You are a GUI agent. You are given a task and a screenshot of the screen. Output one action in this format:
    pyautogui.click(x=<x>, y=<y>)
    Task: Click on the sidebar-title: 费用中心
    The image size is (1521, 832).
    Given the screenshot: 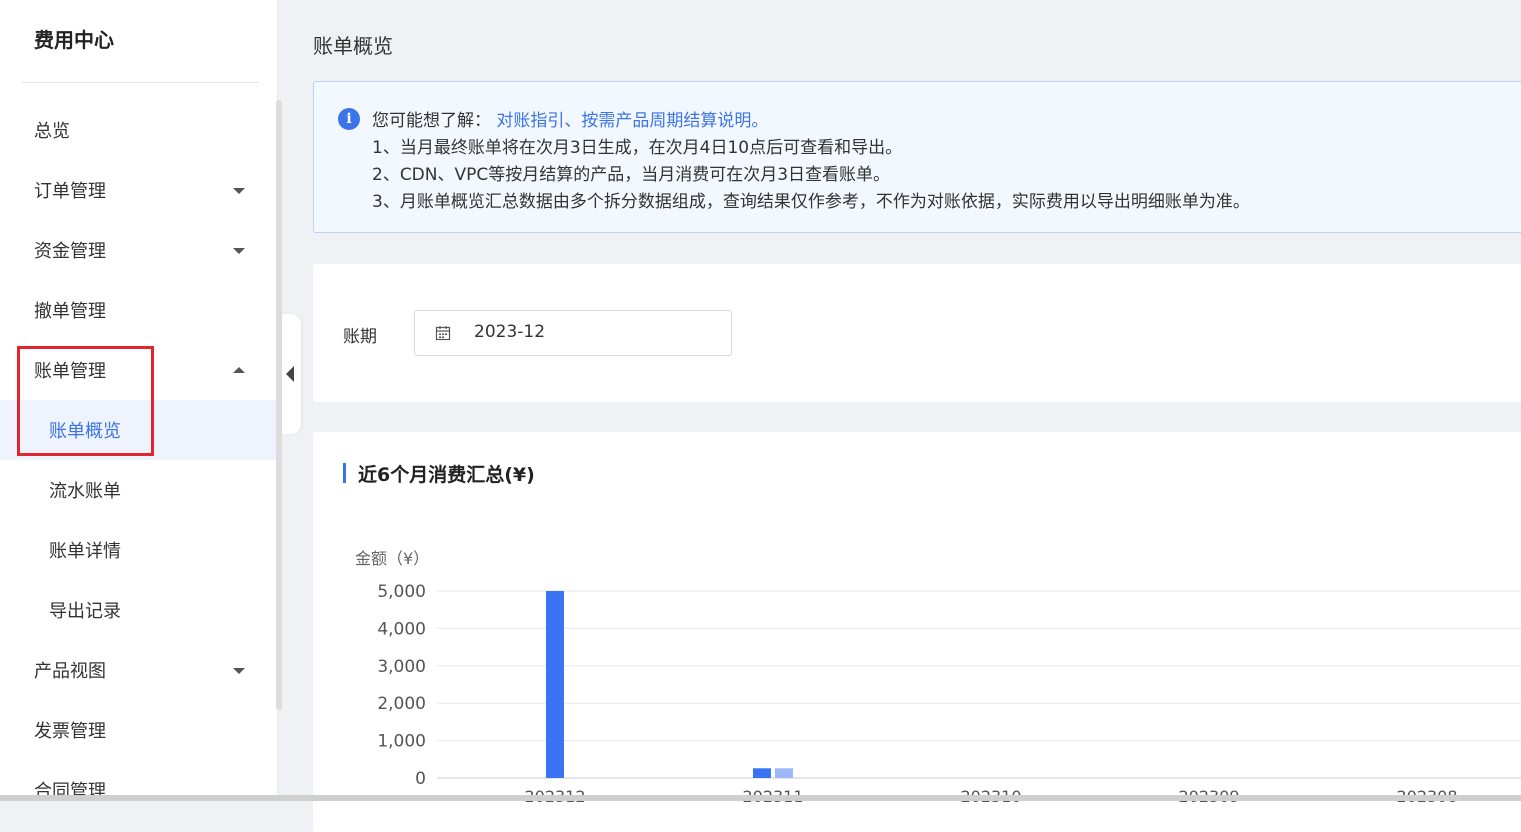 What is the action you would take?
    pyautogui.click(x=74, y=40)
    